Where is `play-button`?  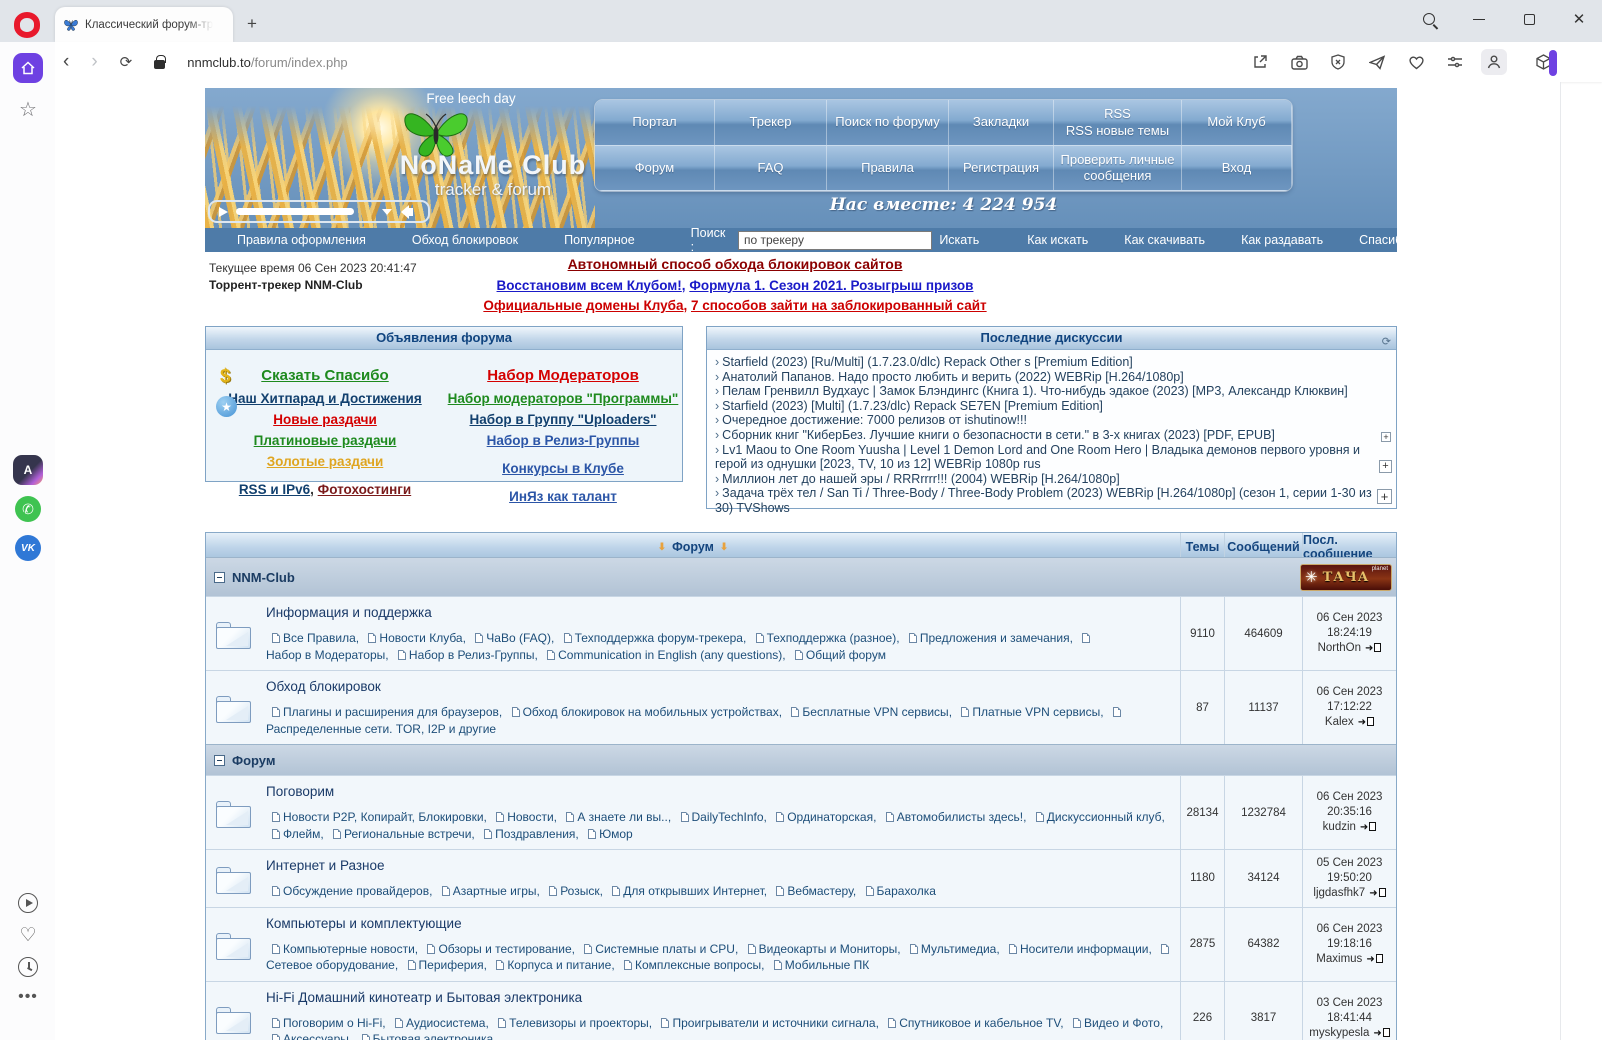
play-button is located at coordinates (223, 211).